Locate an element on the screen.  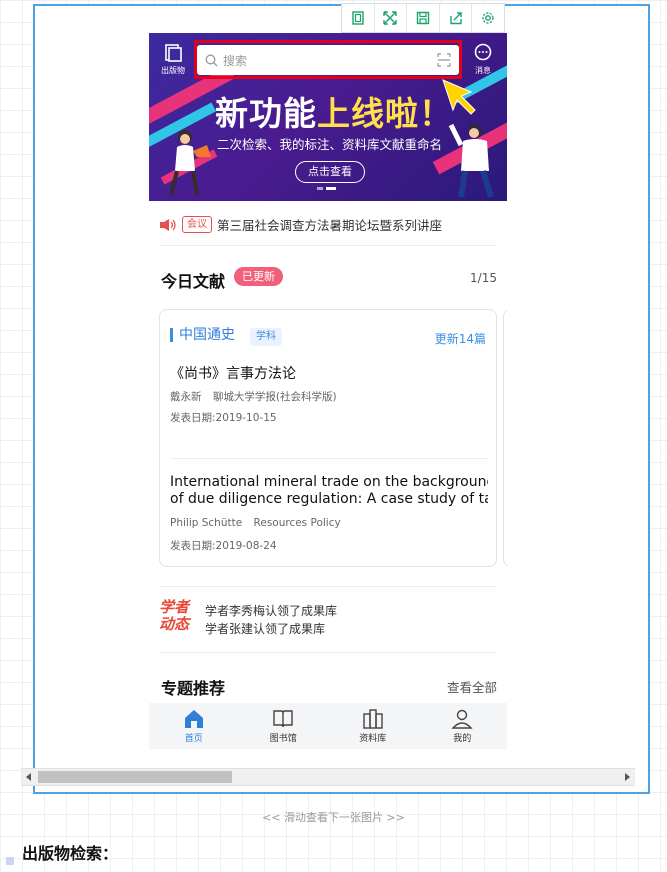
library-icon is located at coordinates (373, 719).